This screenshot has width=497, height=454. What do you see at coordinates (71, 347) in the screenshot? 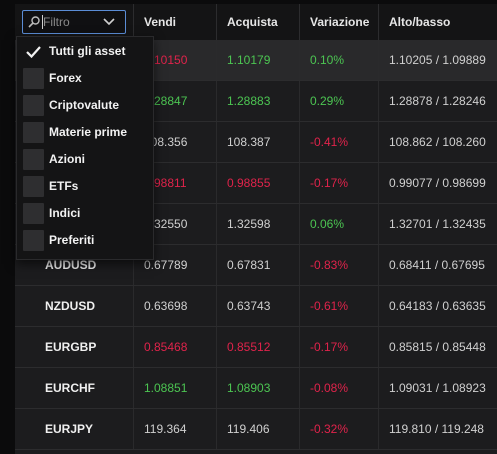
I see `symbol-cell: EURGBP` at bounding box center [71, 347].